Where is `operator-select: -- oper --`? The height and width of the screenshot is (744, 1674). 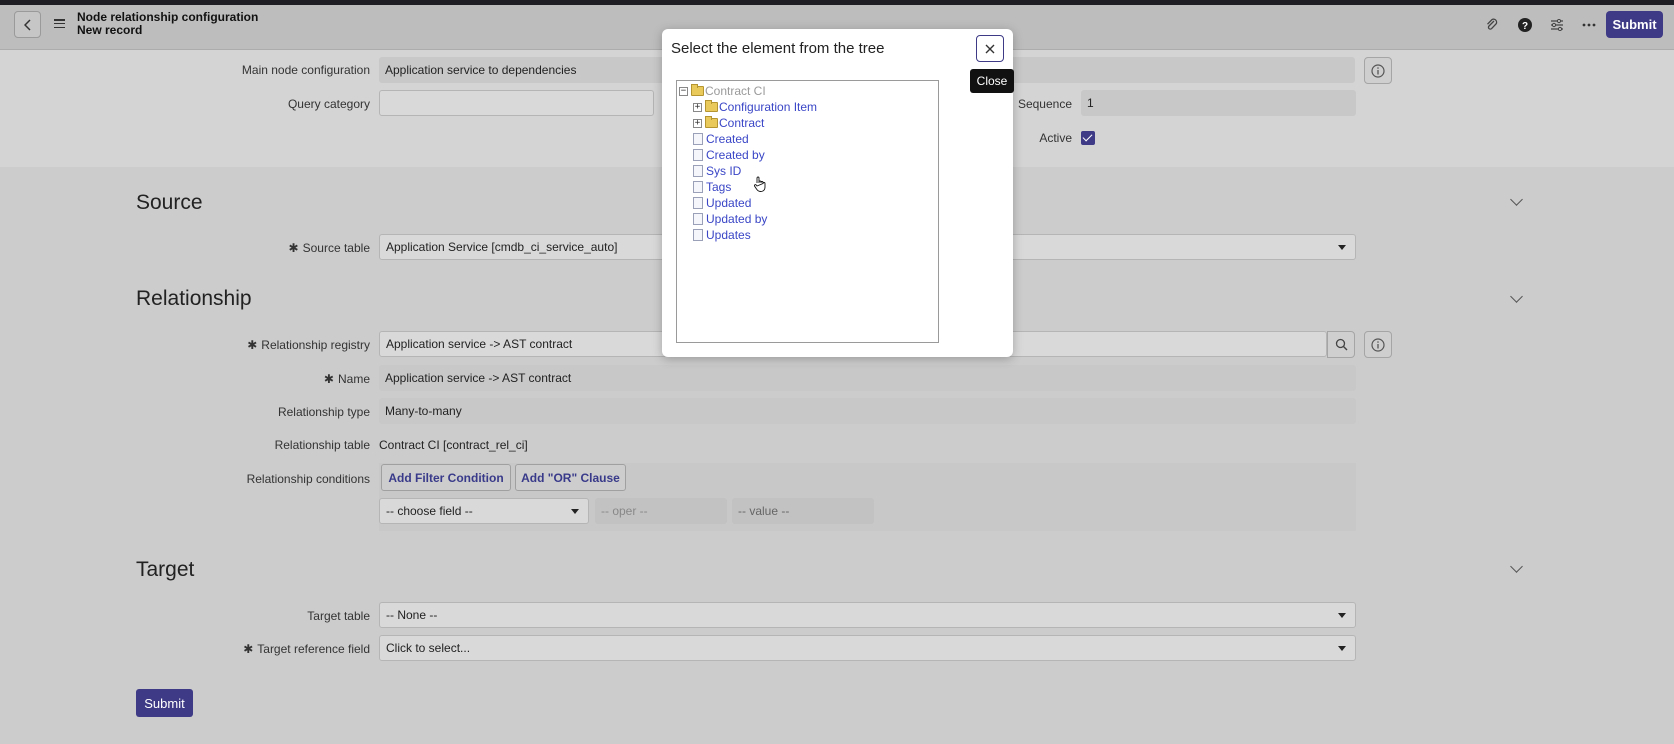
operator-select: -- oper -- is located at coordinates (661, 511).